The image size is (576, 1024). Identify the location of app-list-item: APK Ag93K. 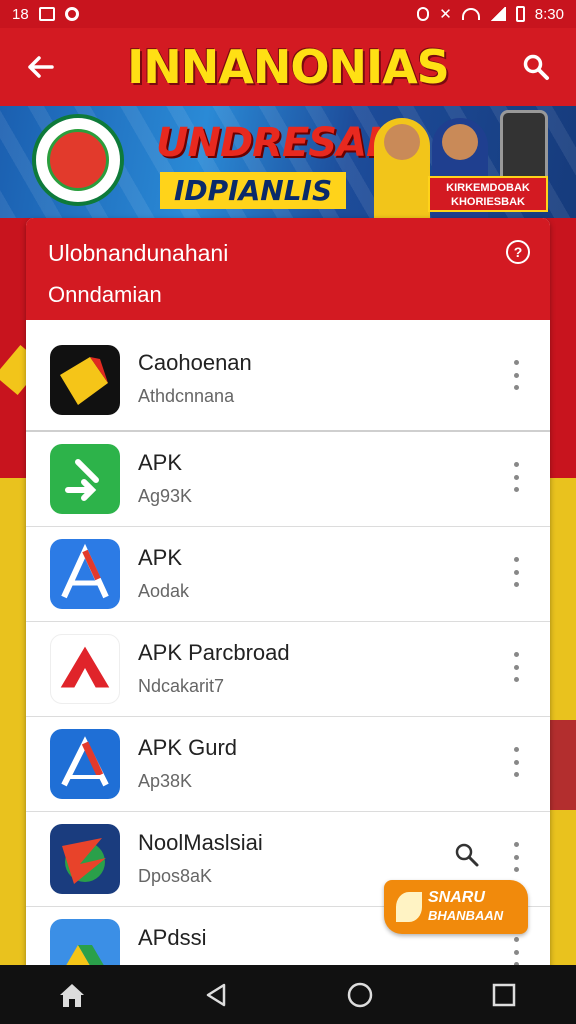
(288, 479).